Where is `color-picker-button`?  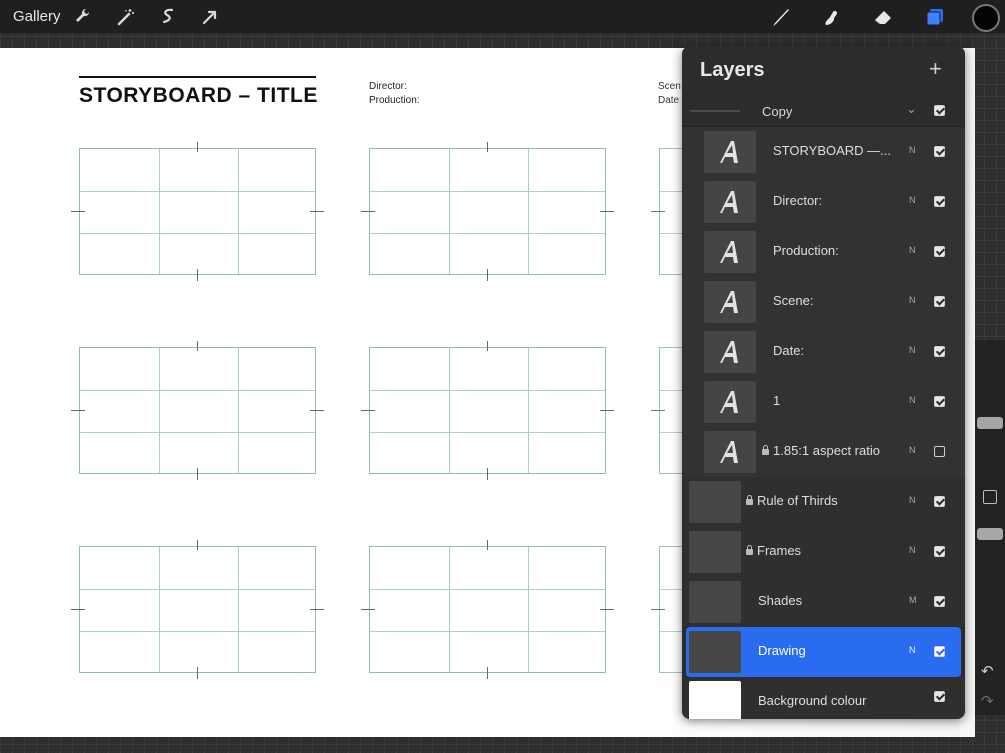
color-picker-button is located at coordinates (986, 18).